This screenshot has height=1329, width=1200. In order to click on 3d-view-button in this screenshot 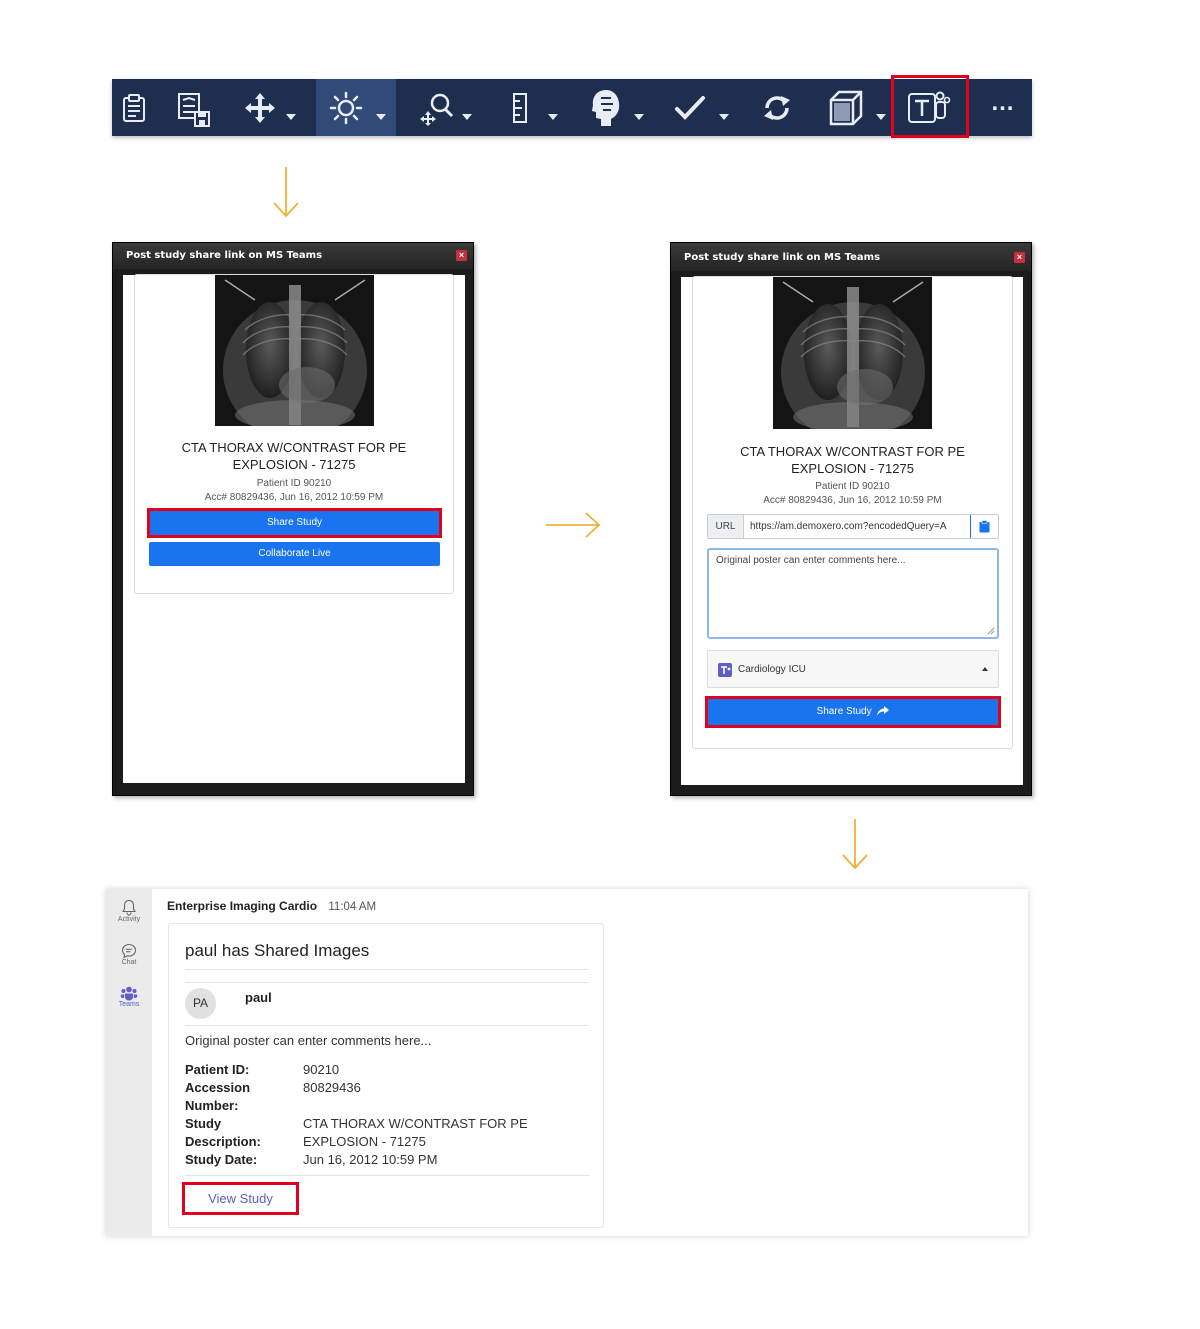, I will do `click(854, 107)`.